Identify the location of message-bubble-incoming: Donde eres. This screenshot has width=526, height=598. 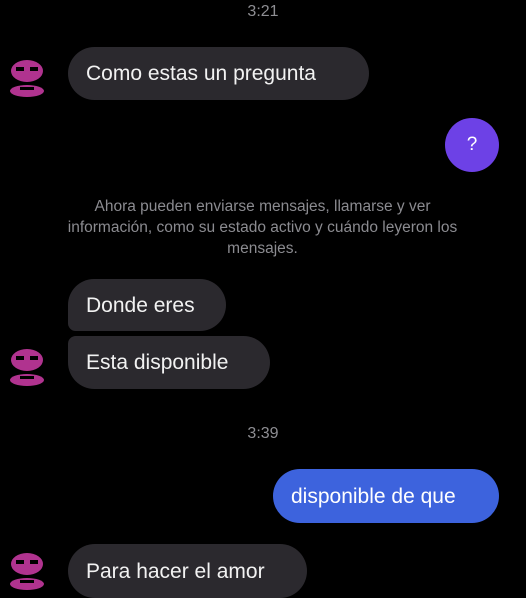
(147, 305).